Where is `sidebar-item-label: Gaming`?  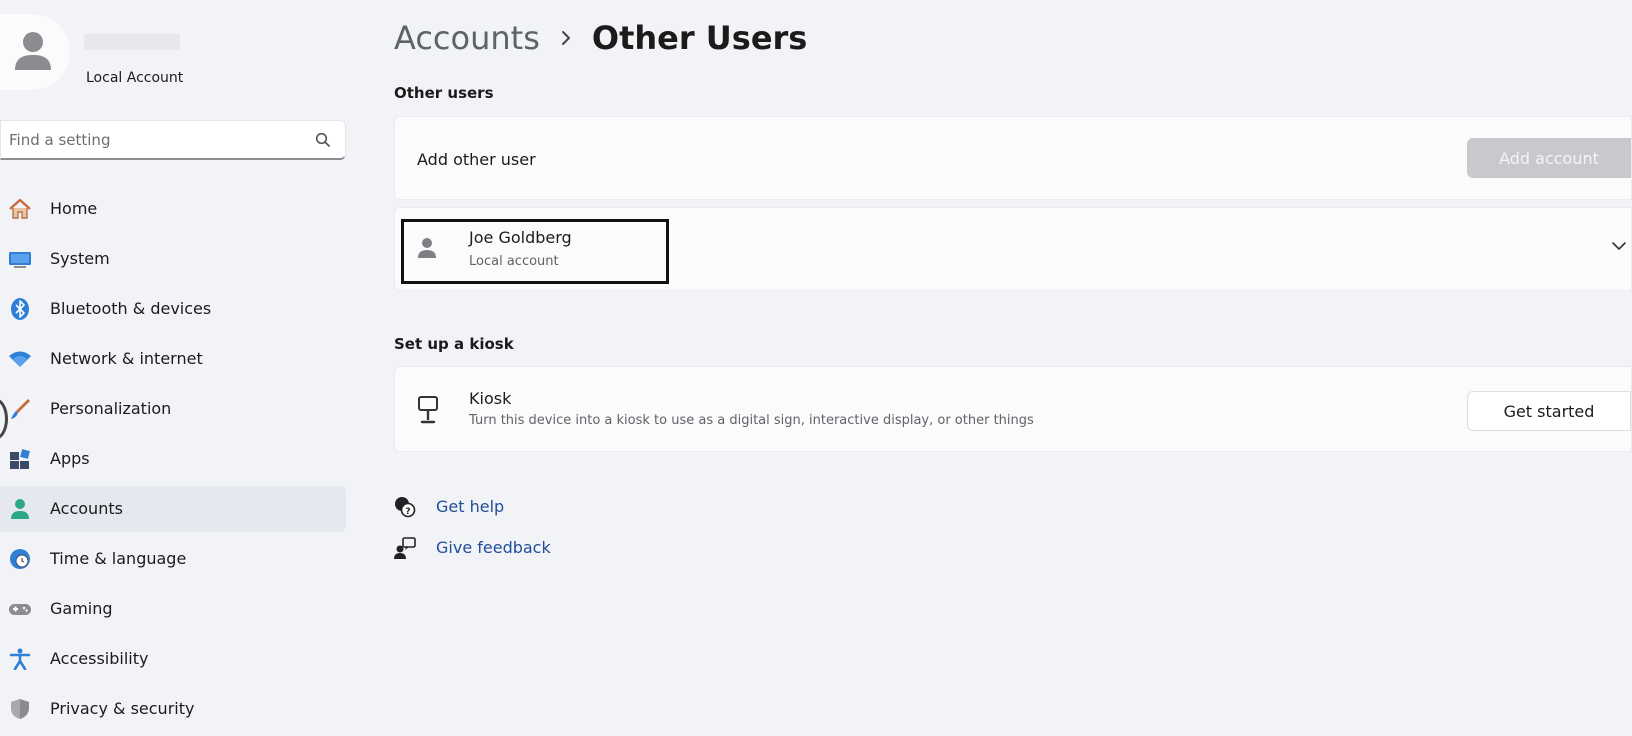
sidebar-item-label: Gaming is located at coordinates (81, 608).